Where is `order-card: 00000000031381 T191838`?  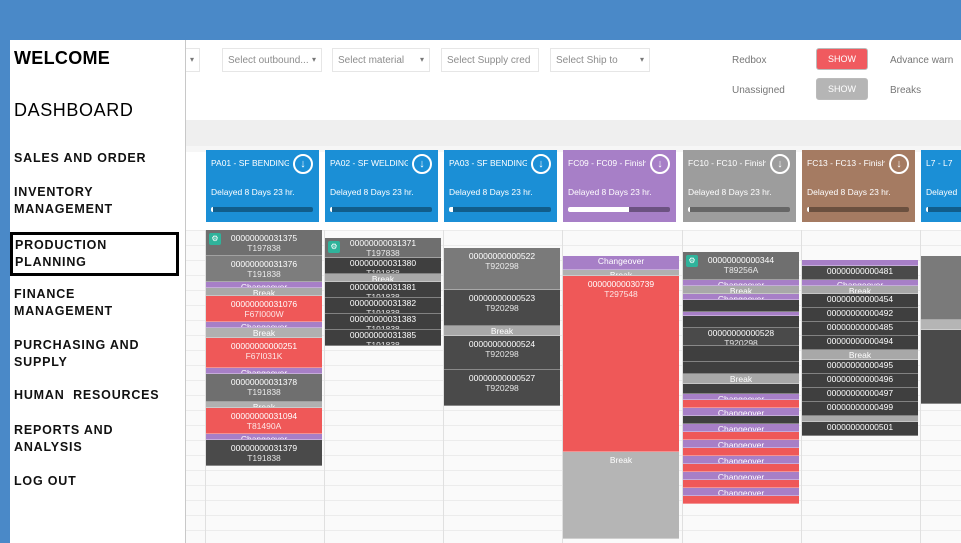
order-card: 00000000031381 T191838 is located at coordinates (383, 290).